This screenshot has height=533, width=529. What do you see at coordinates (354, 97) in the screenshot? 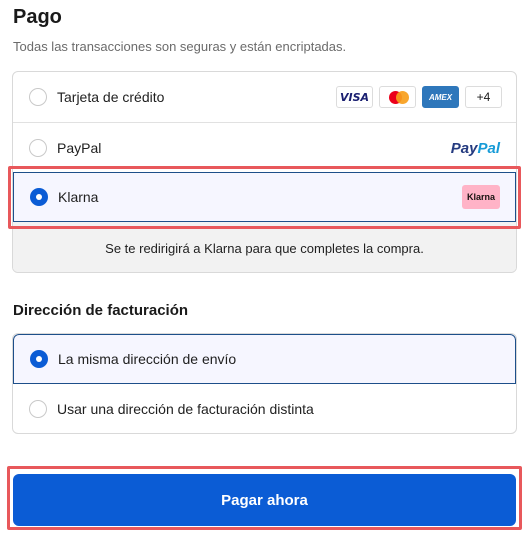
I see `visa-icon: VISA` at bounding box center [354, 97].